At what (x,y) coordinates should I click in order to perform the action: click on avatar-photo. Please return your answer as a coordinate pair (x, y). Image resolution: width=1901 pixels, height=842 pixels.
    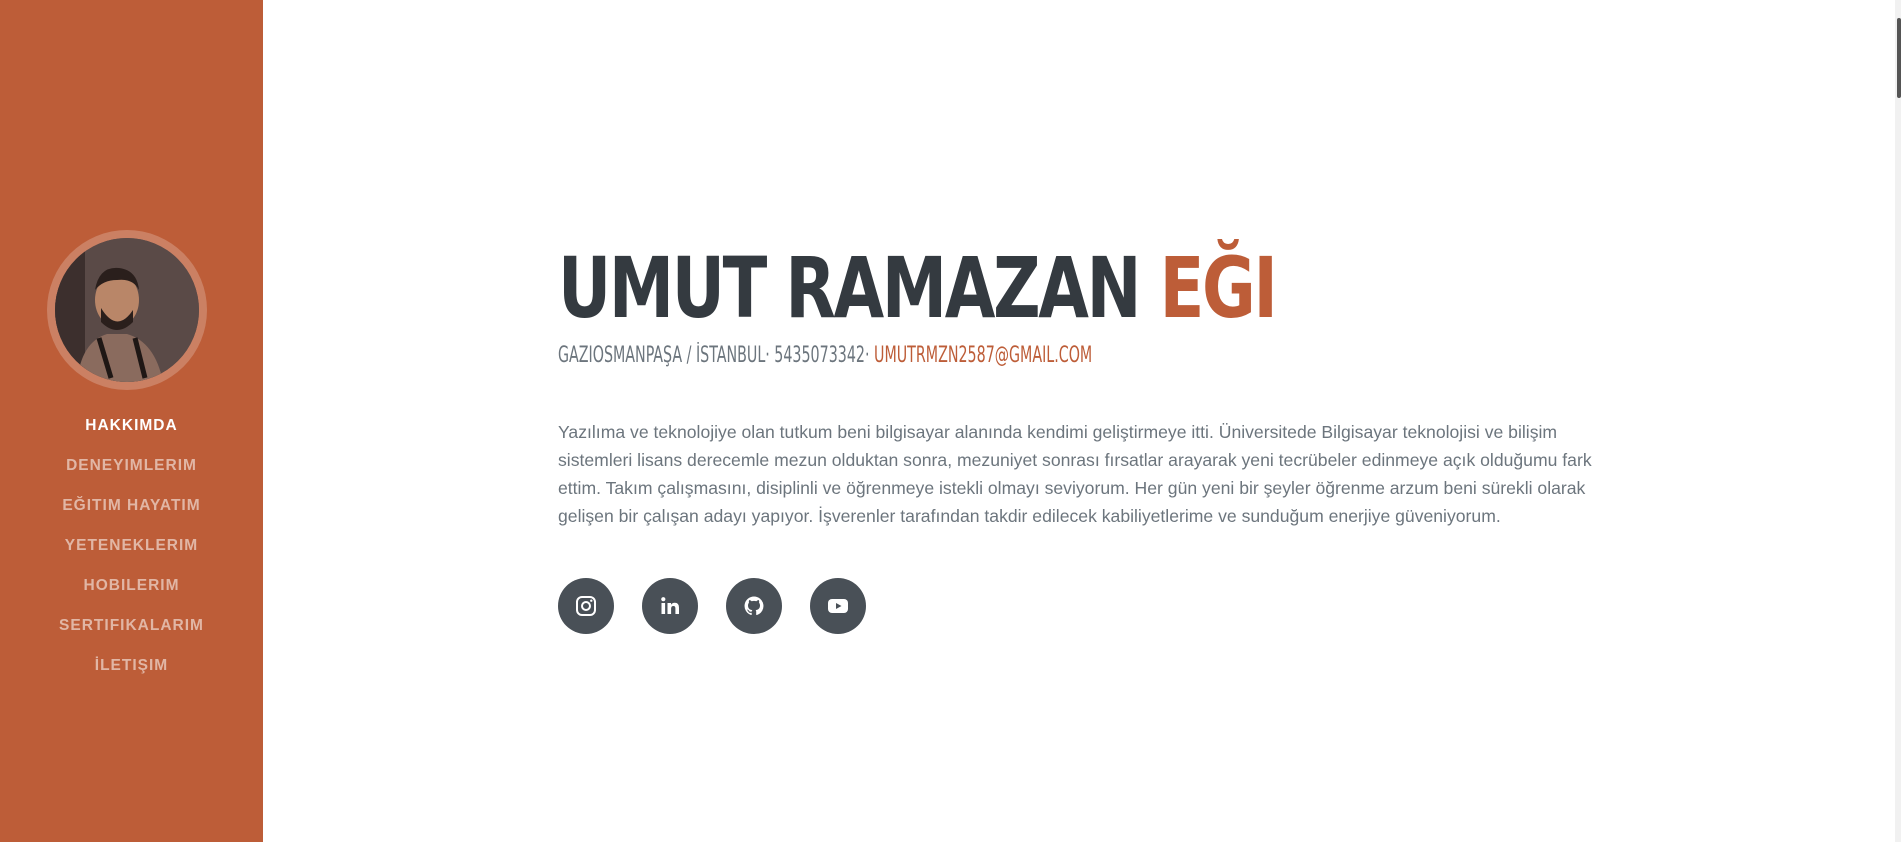
    Looking at the image, I should click on (127, 310).